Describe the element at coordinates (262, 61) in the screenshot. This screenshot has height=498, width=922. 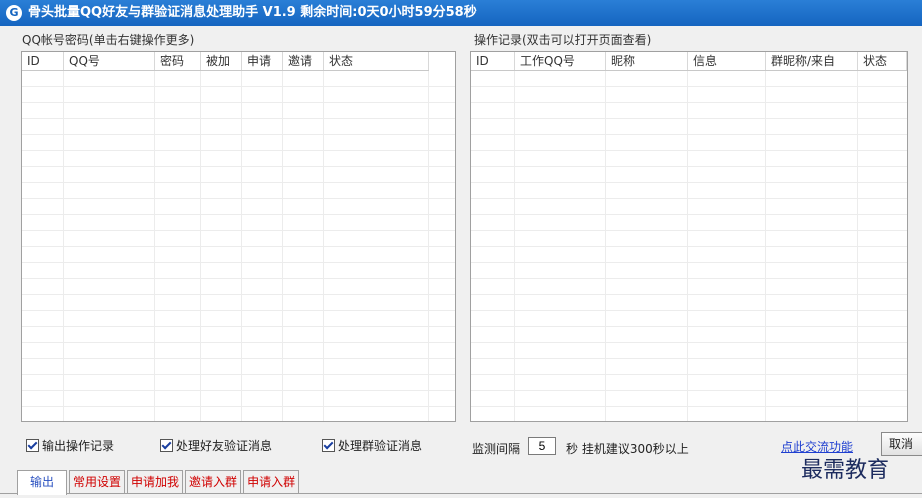
I see `col-header-apply: 申请` at that location.